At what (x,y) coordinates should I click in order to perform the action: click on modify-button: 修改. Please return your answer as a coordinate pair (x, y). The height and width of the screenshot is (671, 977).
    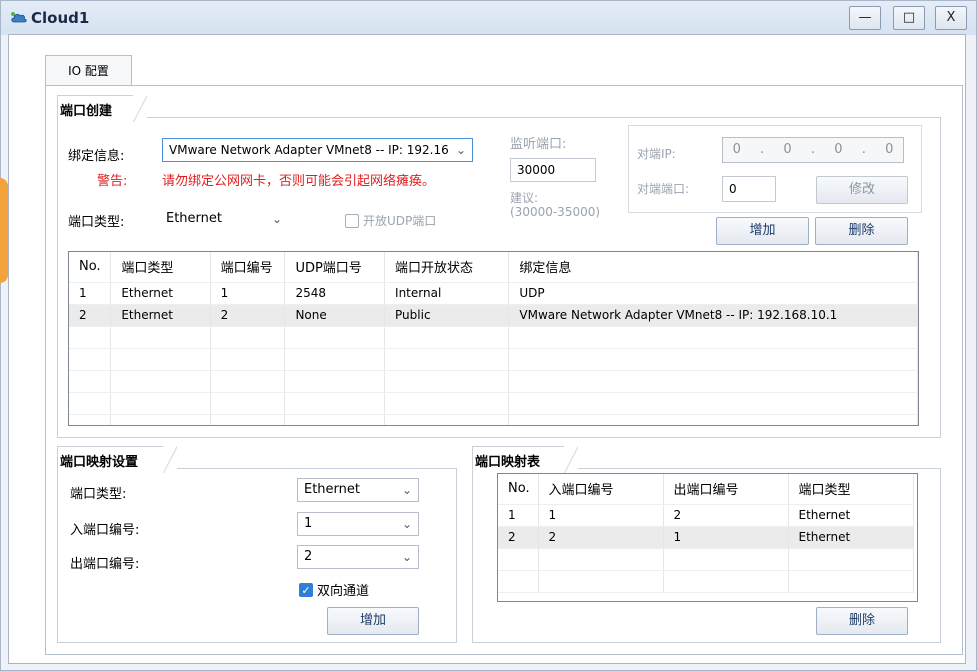
    Looking at the image, I should click on (862, 190).